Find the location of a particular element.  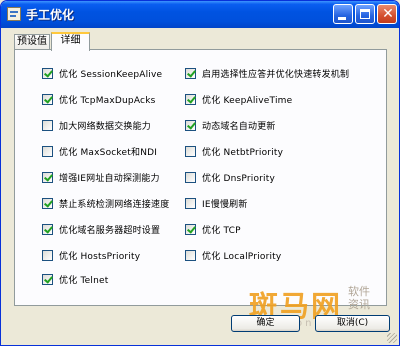

option-label: 禁止系统检测网络连接速度 is located at coordinates (114, 205).